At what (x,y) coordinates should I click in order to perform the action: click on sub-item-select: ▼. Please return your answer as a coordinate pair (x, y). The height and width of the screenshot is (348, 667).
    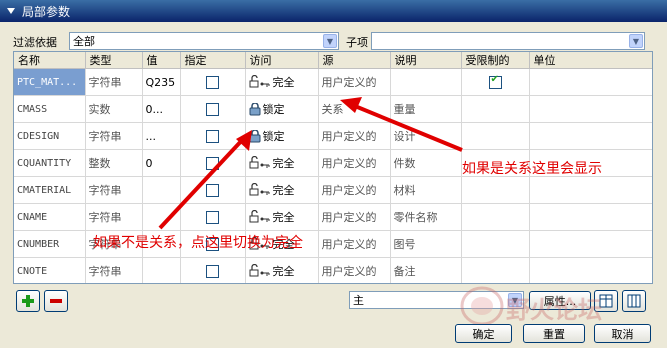
    Looking at the image, I should click on (508, 41).